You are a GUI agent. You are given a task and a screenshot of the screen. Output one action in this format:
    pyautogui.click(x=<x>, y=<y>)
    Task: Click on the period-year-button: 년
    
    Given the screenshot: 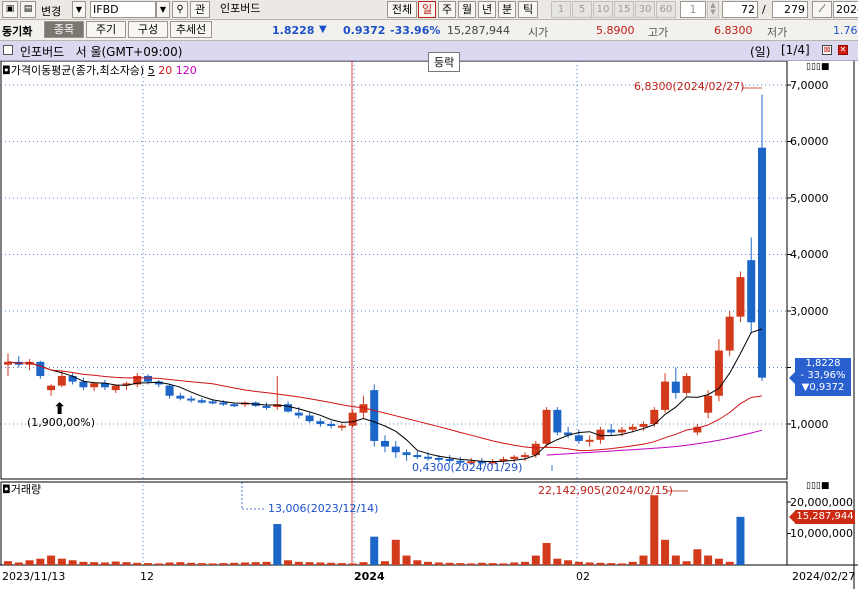 What is the action you would take?
    pyautogui.click(x=487, y=9)
    